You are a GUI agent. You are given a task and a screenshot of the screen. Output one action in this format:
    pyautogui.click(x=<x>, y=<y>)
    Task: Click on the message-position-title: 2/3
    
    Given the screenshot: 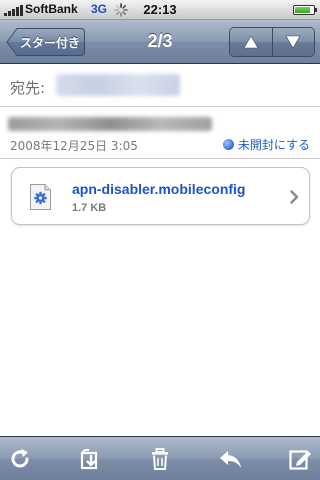 What is the action you would take?
    pyautogui.click(x=160, y=41)
    